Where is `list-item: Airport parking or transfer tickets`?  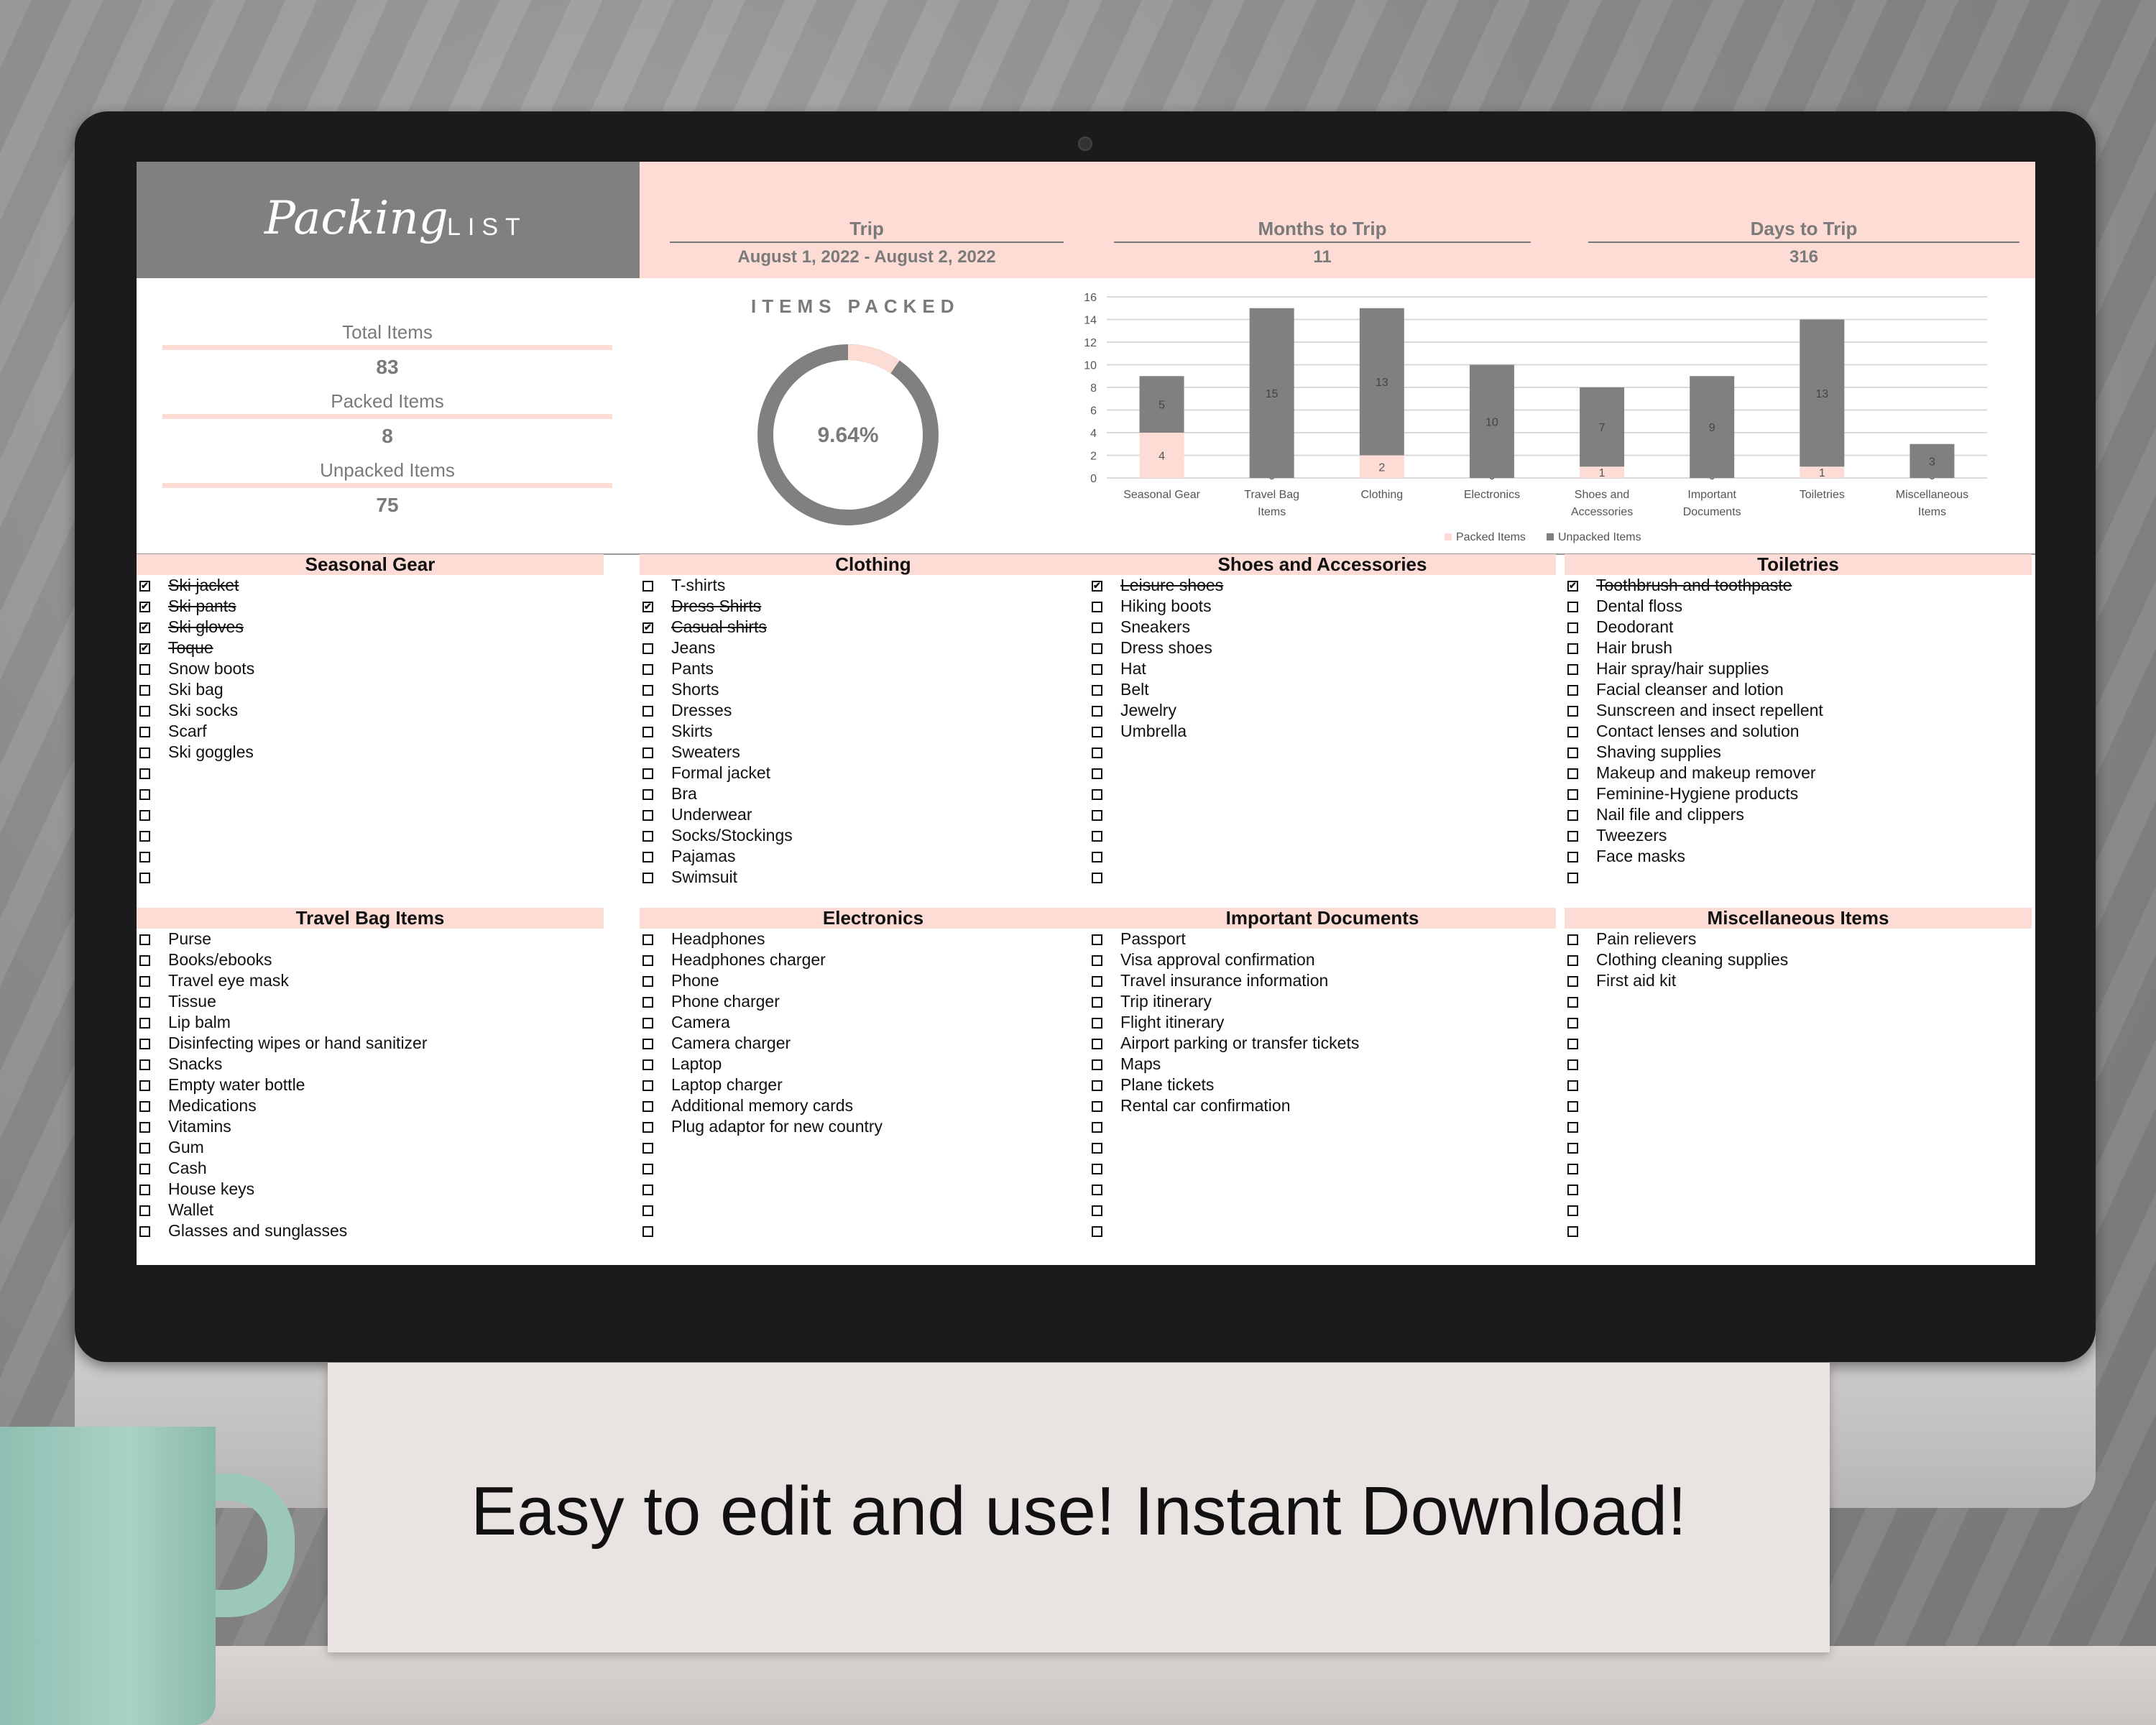
list-item: Airport parking or transfer tickets is located at coordinates (1322, 1043).